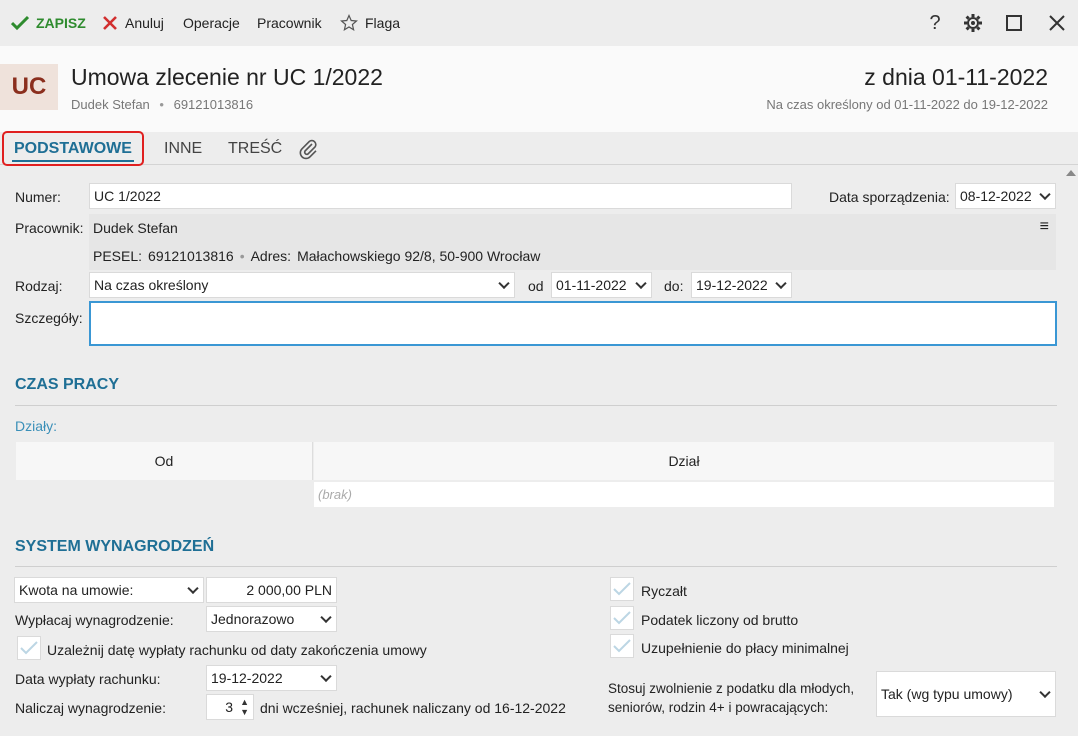 The width and height of the screenshot is (1078, 736). Describe the element at coordinates (76, 590) in the screenshot. I see `amount-type-value: Kwota na umowie:` at that location.